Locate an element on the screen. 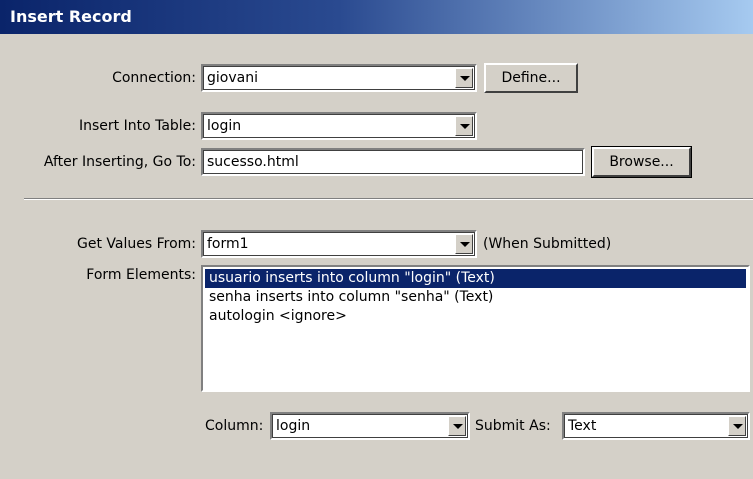 The image size is (753, 479). column-value: login is located at coordinates (293, 426).